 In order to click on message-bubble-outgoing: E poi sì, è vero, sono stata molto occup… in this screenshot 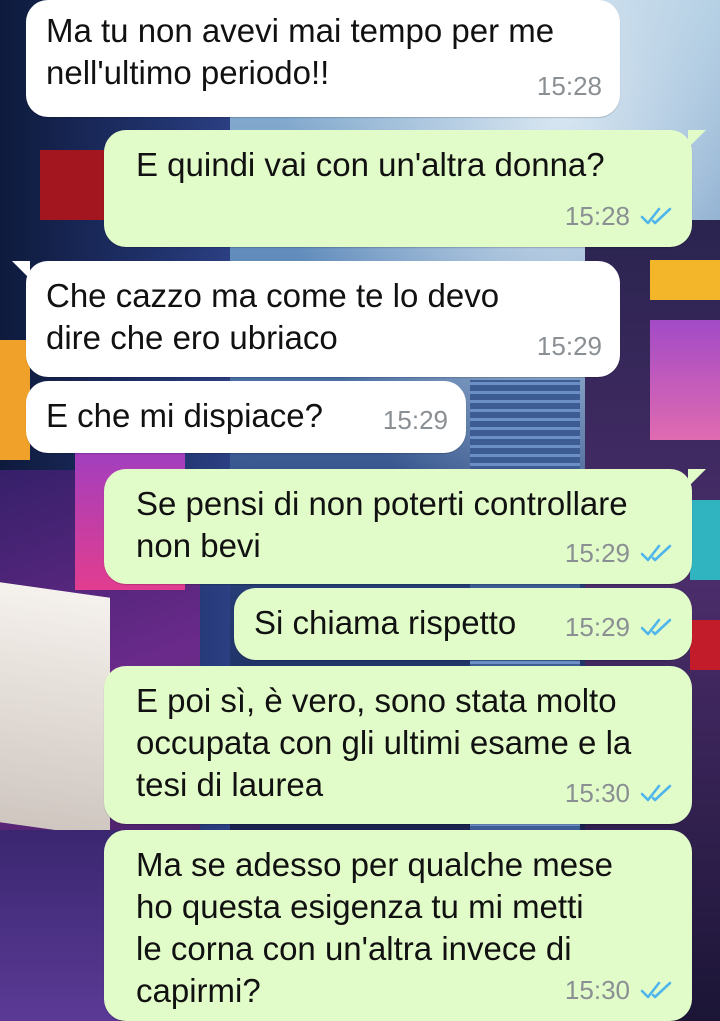, I will do `click(398, 745)`.